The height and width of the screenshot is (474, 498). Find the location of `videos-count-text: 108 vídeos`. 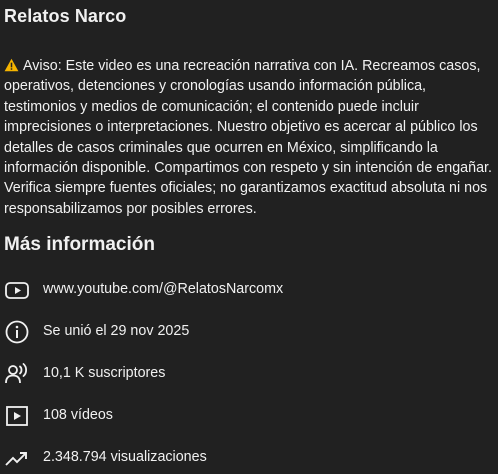

videos-count-text: 108 vídeos is located at coordinates (78, 415).